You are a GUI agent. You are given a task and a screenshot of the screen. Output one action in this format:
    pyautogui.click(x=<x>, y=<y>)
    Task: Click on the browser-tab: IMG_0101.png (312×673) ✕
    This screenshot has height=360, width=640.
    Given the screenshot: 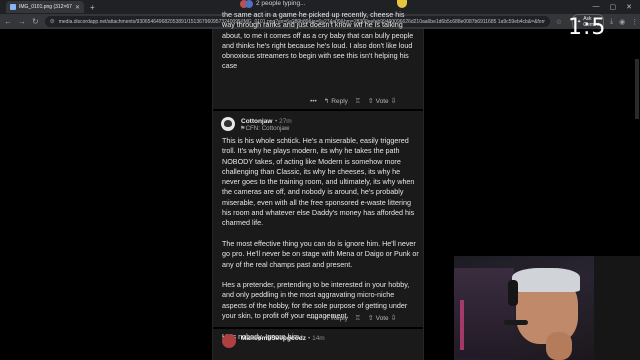 What is the action you would take?
    pyautogui.click(x=45, y=7)
    